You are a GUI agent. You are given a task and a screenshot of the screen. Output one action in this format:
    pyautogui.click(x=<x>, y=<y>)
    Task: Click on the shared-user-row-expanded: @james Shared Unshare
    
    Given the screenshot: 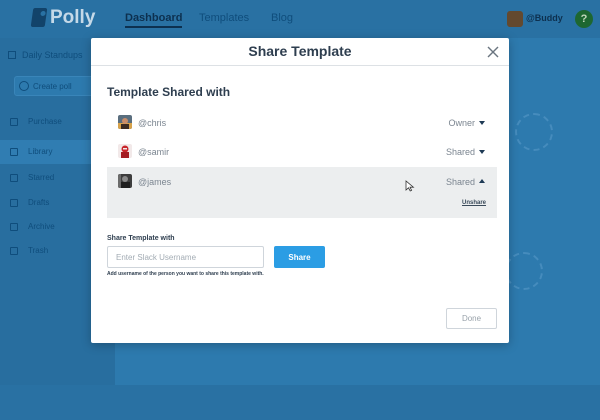 What is the action you would take?
    pyautogui.click(x=302, y=192)
    